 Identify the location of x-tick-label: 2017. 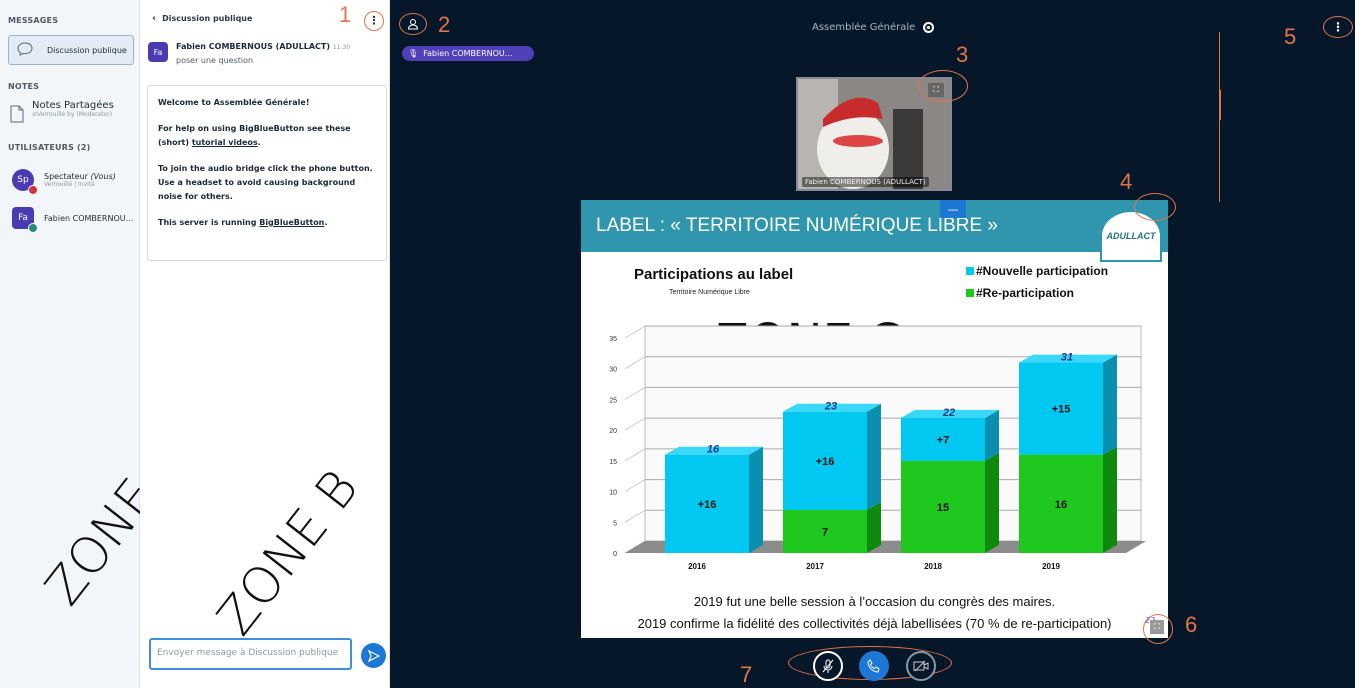
(815, 566).